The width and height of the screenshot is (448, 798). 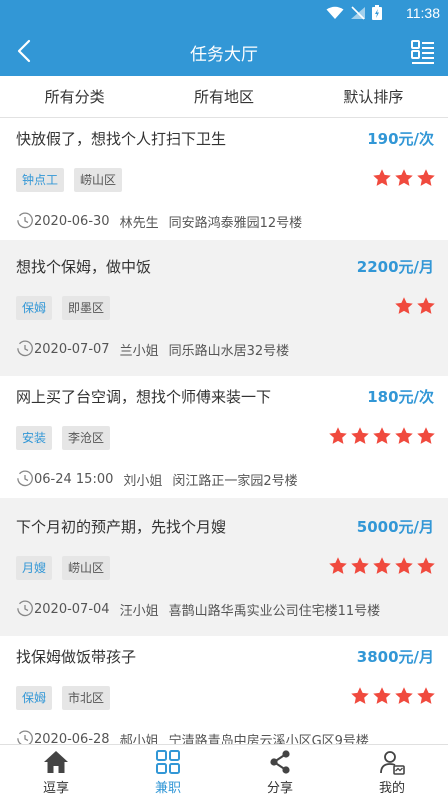 What do you see at coordinates (144, 397) in the screenshot?
I see `task-title: 网上买了台空调，想找个师傅来装一下` at bounding box center [144, 397].